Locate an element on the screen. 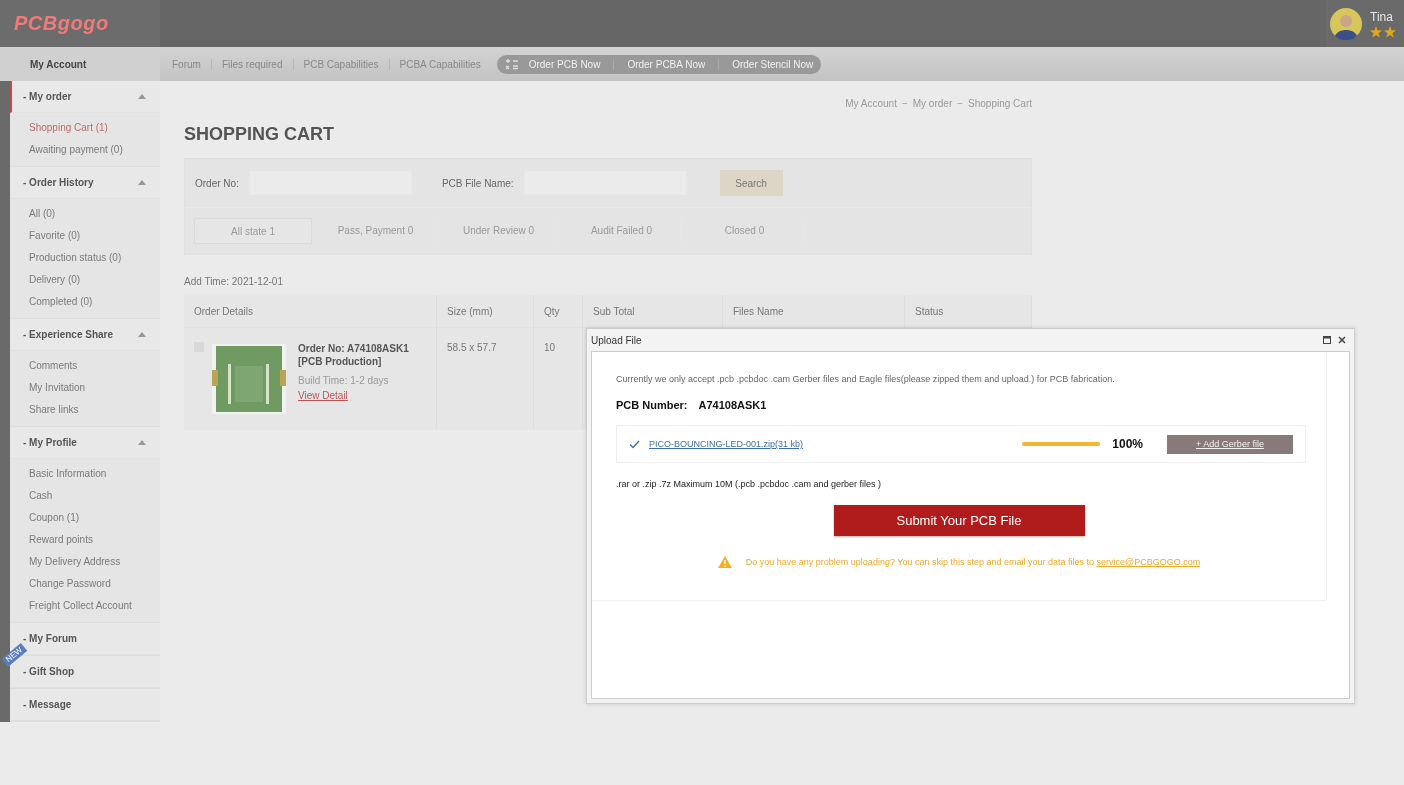  state-tab: Under Review 0 is located at coordinates (499, 231).